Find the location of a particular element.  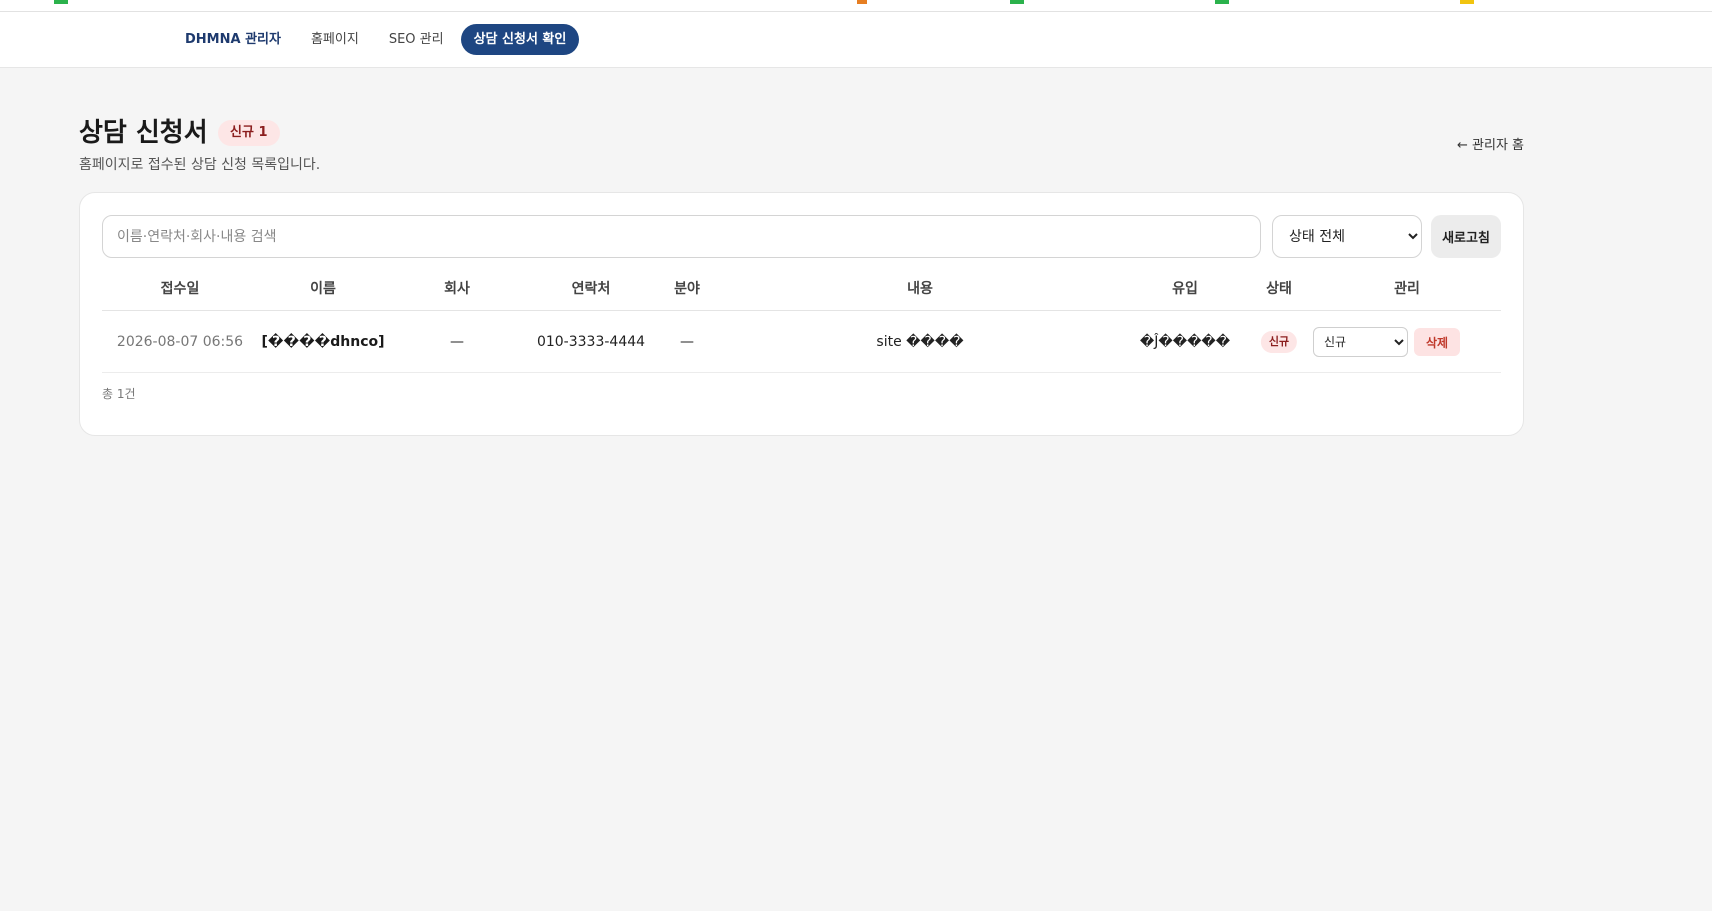

table-header: 접수일 이름 회사 연락처 분야 내용 유입 상태 관리 is located at coordinates (801, 289).